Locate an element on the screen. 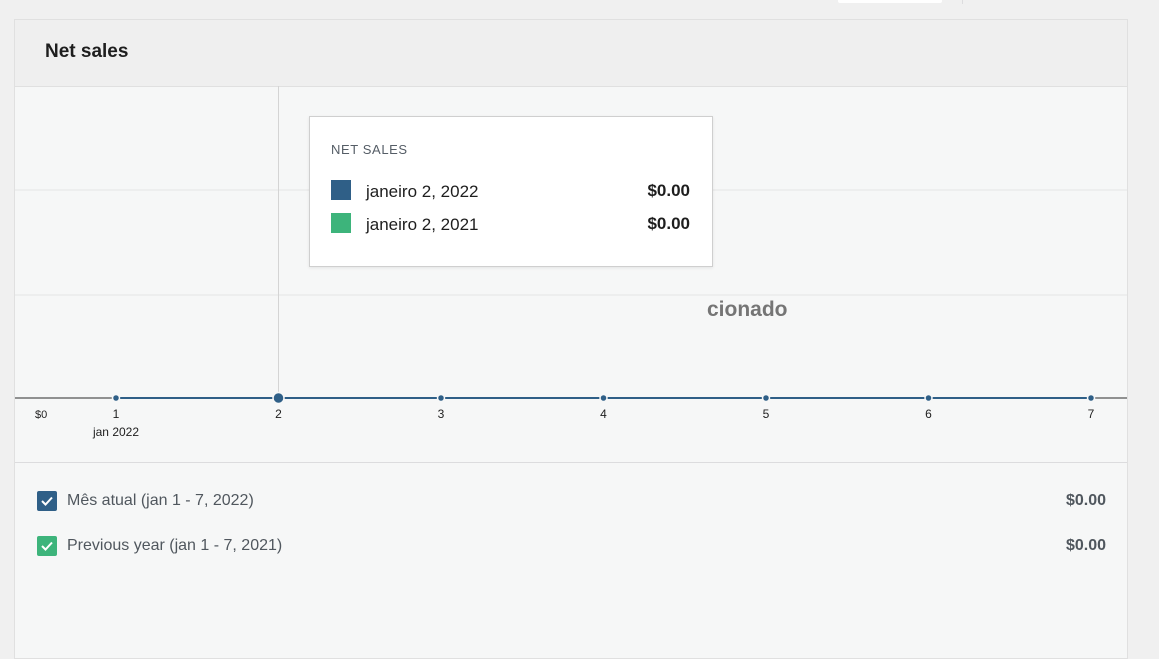  tooltip-title: NET SALES is located at coordinates (369, 149).